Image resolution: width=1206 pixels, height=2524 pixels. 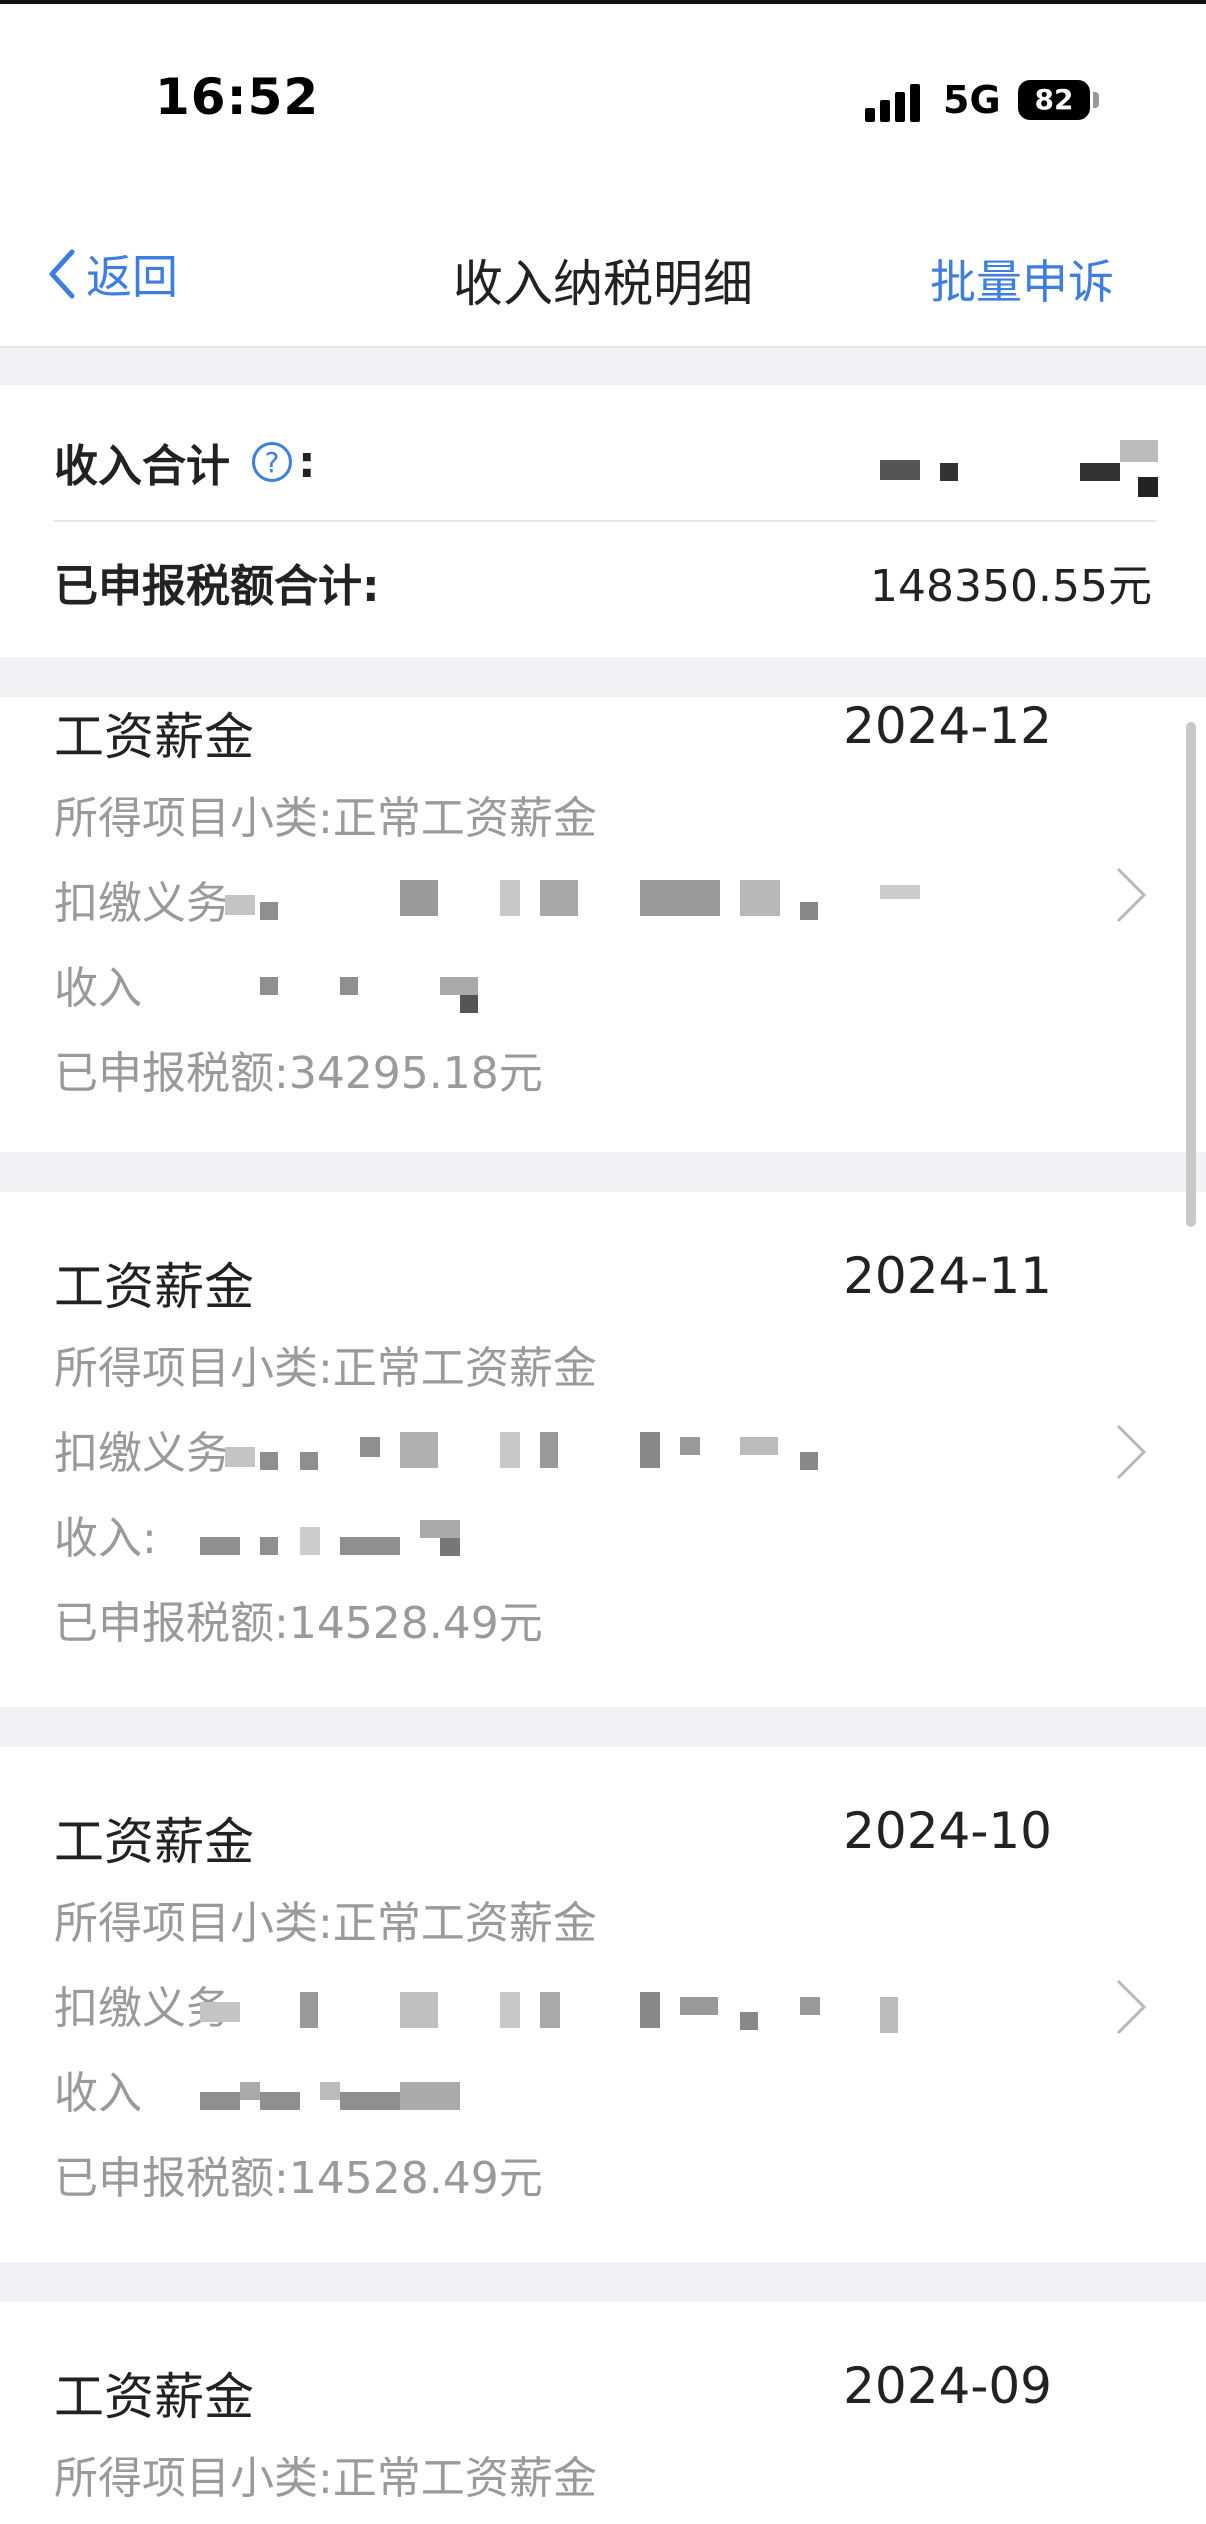 I want to click on declared-tax-total-value: 148350.55元, so click(x=1011, y=586).